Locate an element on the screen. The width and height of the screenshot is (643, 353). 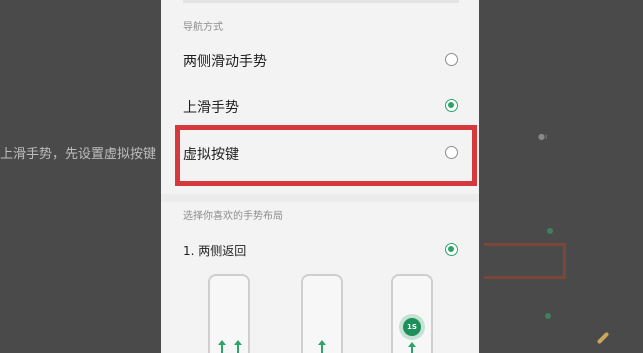
background-pen-stroke is located at coordinates (603, 338).